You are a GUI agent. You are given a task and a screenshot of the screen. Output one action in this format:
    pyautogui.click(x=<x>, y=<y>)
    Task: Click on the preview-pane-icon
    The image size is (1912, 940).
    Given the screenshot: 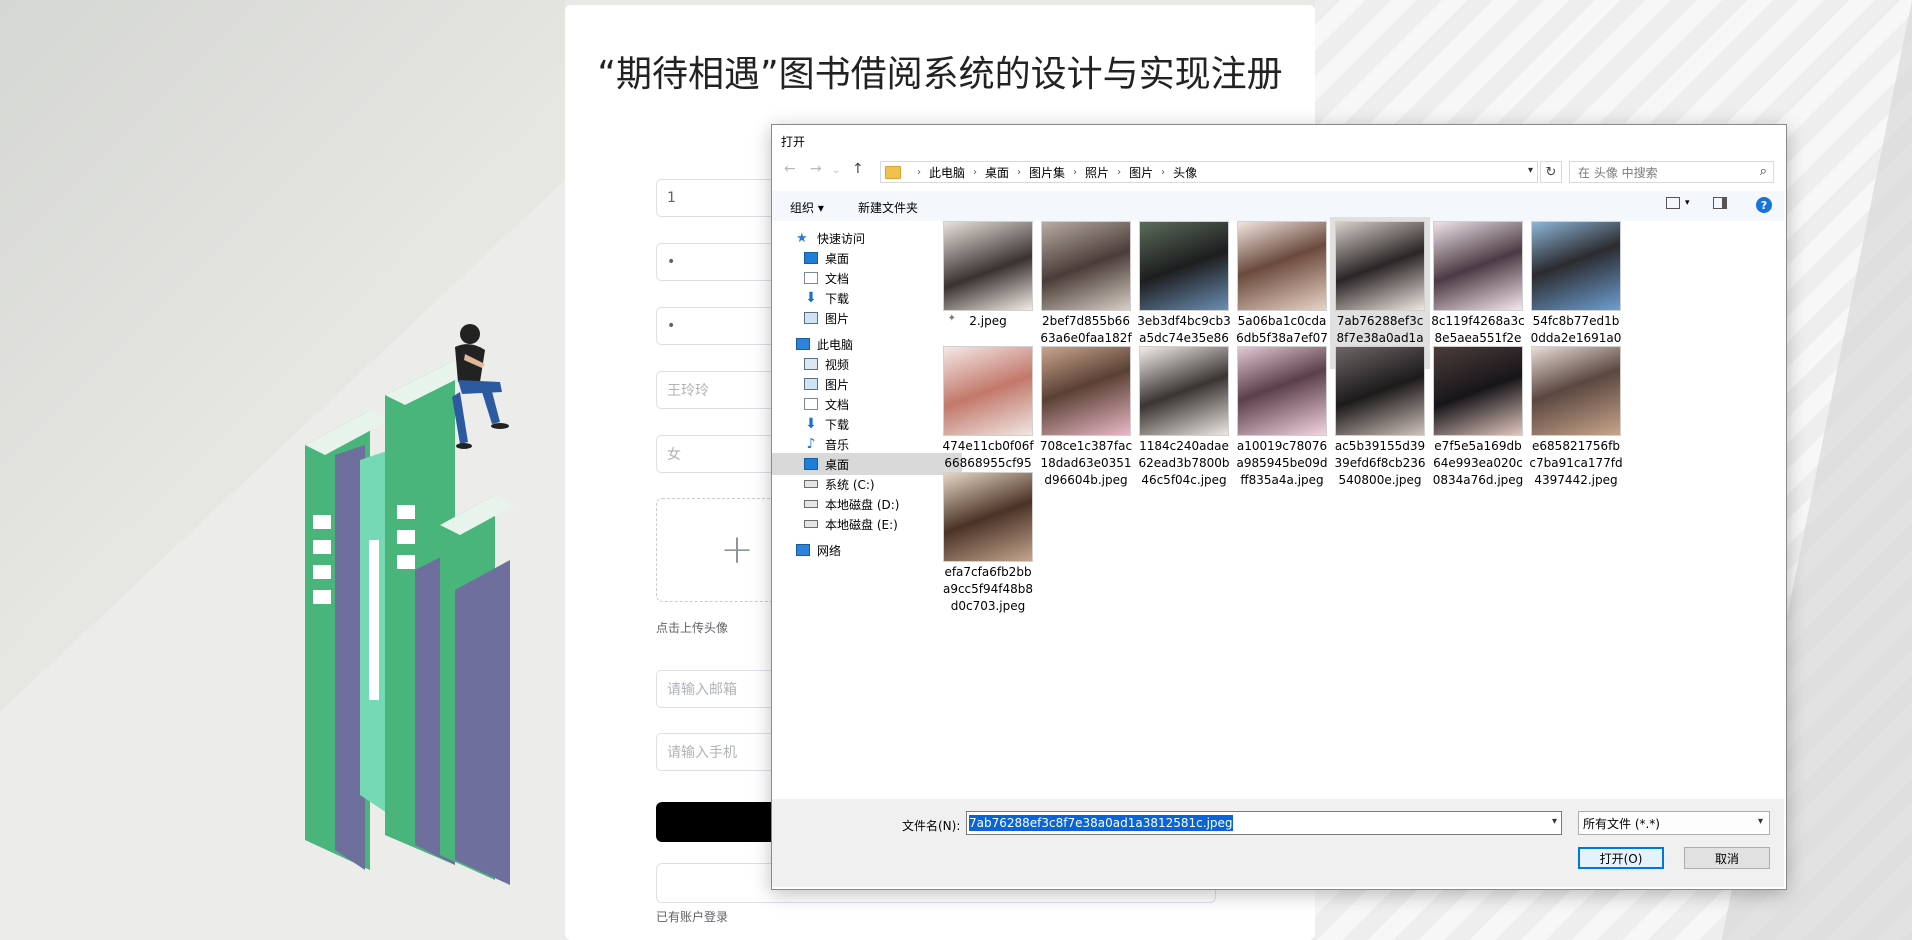 What is the action you would take?
    pyautogui.click(x=1720, y=203)
    